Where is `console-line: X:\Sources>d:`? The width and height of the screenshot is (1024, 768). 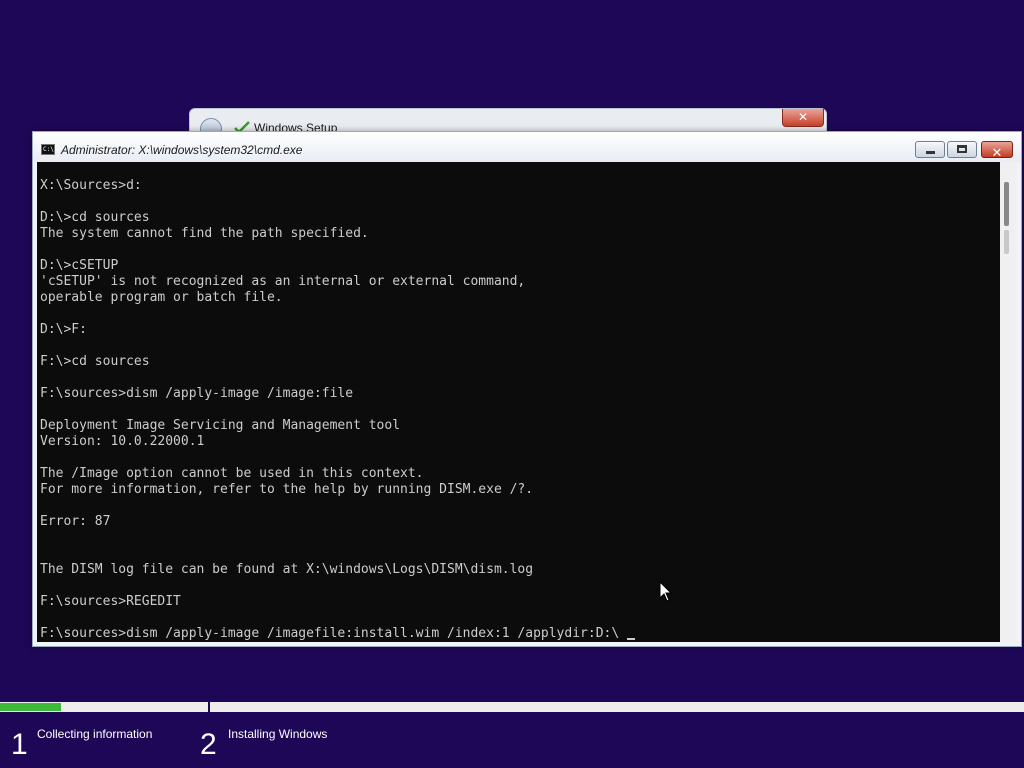
console-line: X:\Sources>d: is located at coordinates (91, 185).